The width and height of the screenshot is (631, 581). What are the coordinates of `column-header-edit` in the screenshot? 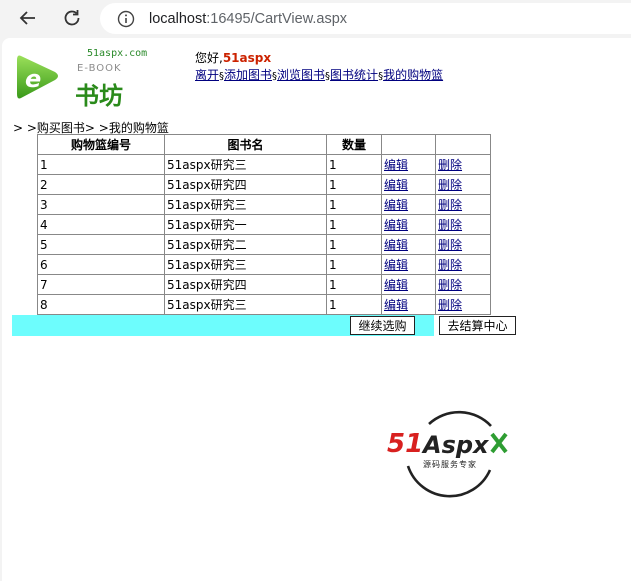 It's located at (408, 144).